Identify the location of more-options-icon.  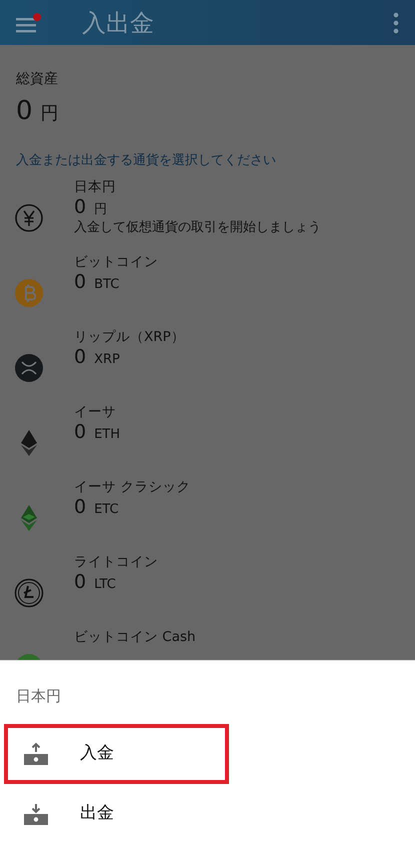
(396, 23).